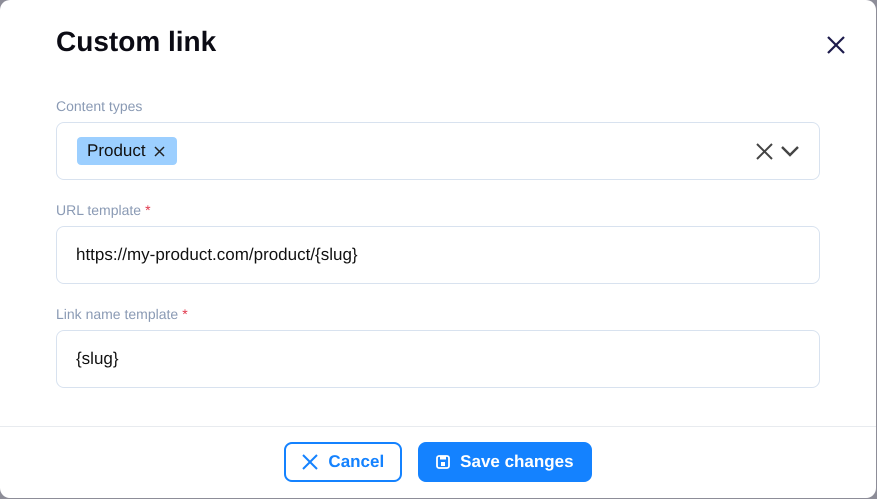 This screenshot has height=499, width=877. Describe the element at coordinates (438, 255) in the screenshot. I see `input-field: https://my-product.com/product/{slug}` at that location.